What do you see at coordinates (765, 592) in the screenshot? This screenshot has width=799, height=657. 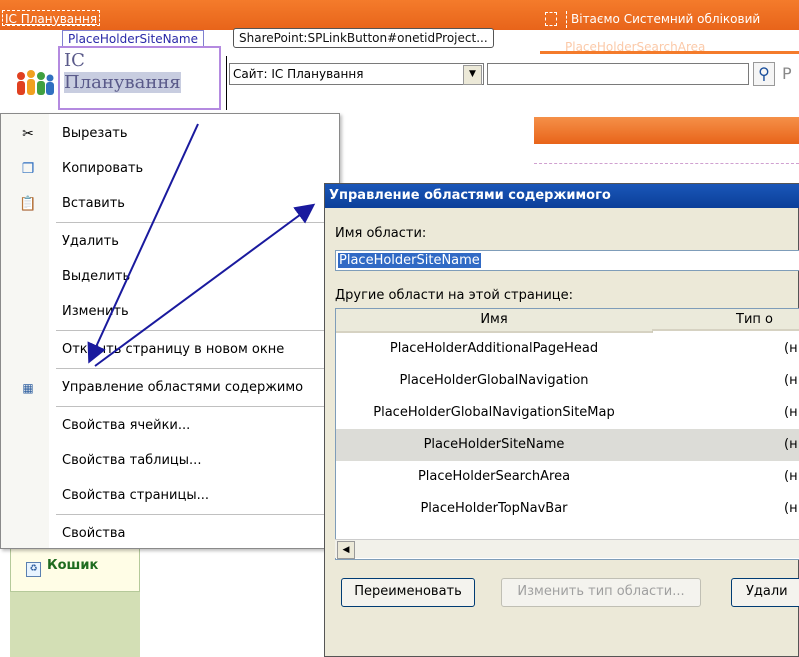 I see `delete-button: Удали` at bounding box center [765, 592].